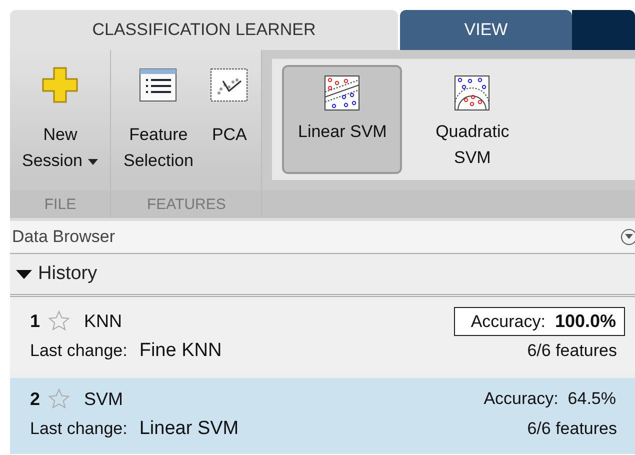 The height and width of the screenshot is (455, 635). What do you see at coordinates (104, 399) in the screenshot?
I see `model-name: SVM` at bounding box center [104, 399].